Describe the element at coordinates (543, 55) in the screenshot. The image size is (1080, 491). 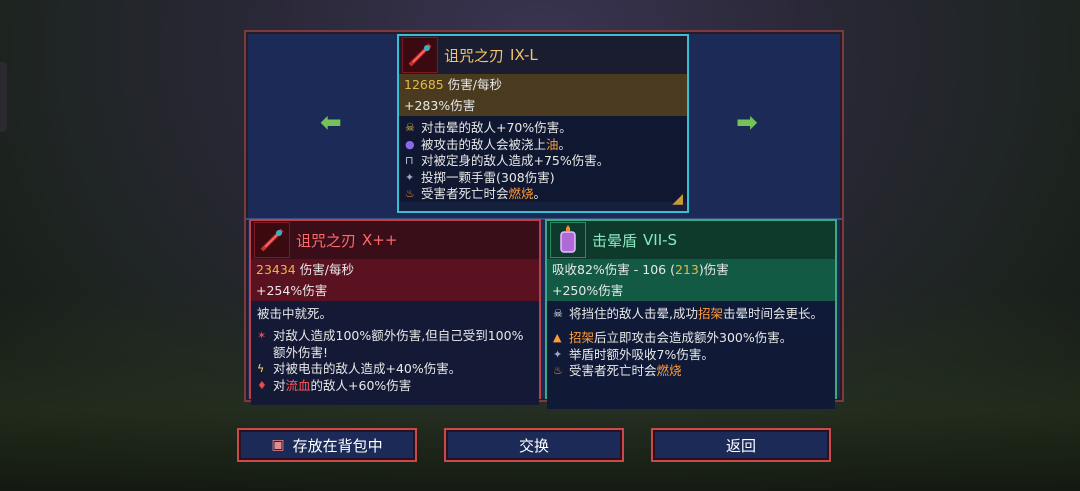
I see `item-title: 诅咒之刃 IX-L` at that location.